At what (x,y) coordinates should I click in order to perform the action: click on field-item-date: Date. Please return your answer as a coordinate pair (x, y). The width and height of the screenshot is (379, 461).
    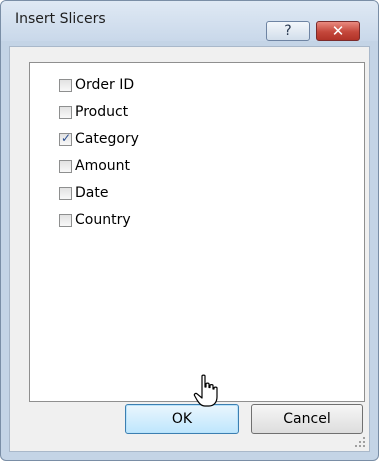
    Looking at the image, I should click on (83, 193).